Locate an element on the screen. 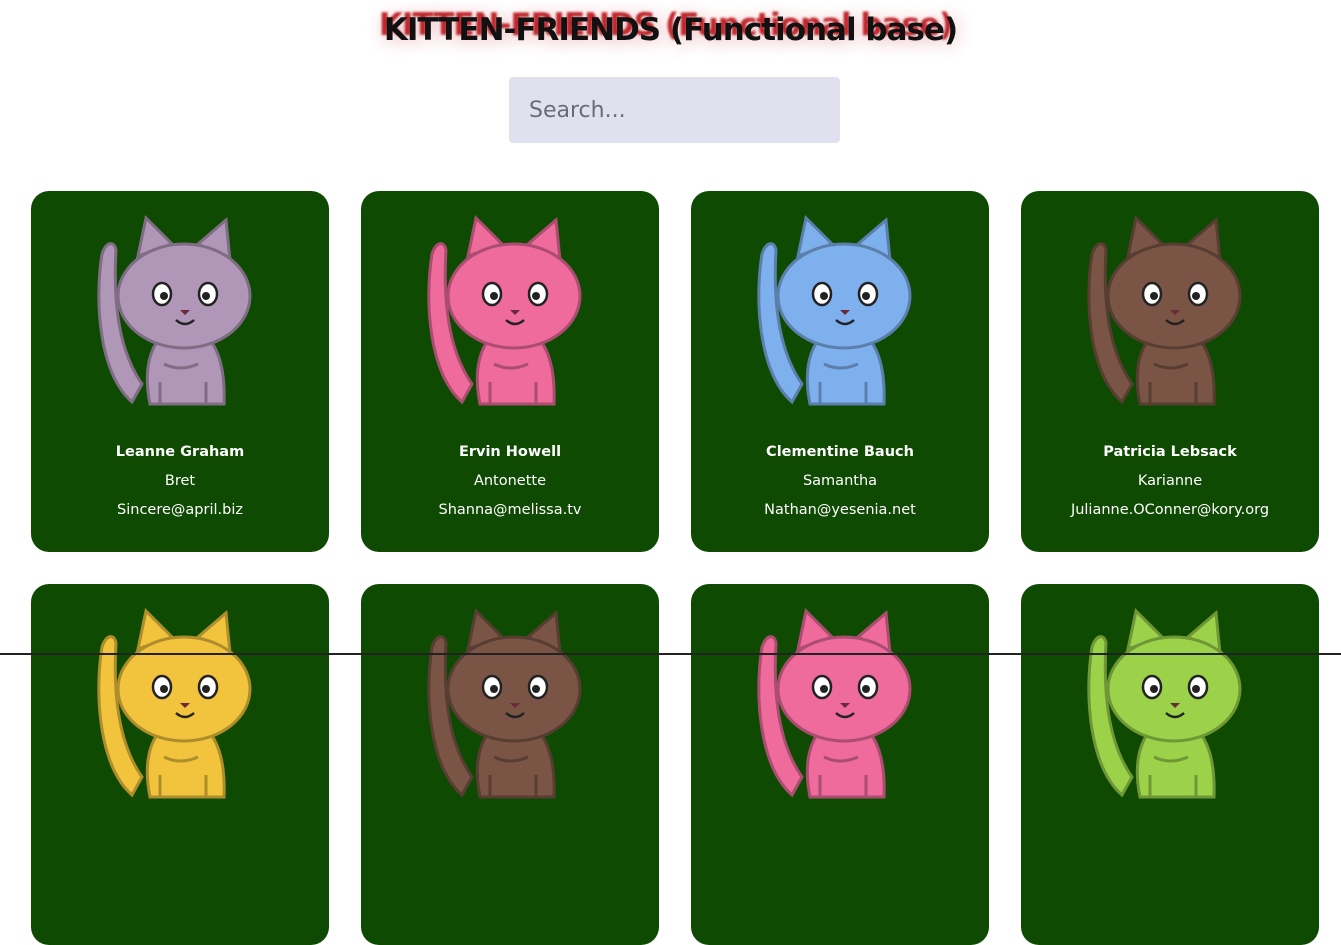  kitten-card: Ervin Howell Antonette Shanna@melissa.tv is located at coordinates (510, 371).